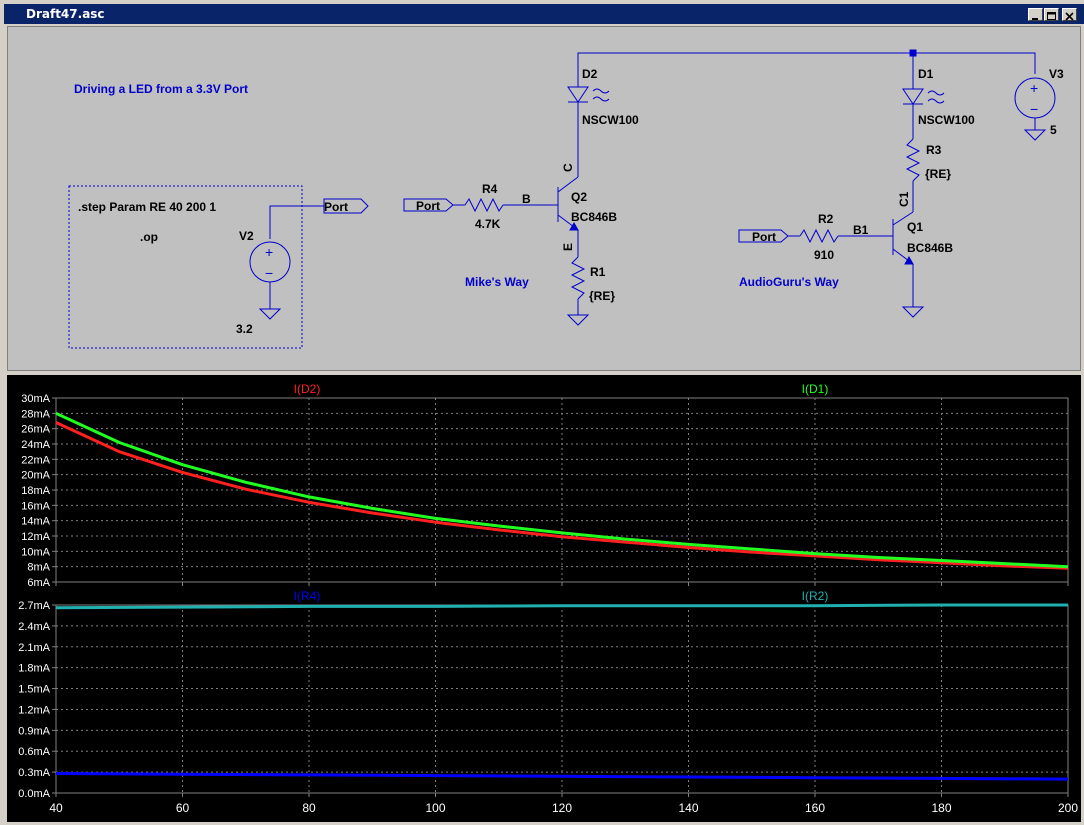  What do you see at coordinates (246, 236) in the screenshot?
I see `v2-name: V2` at bounding box center [246, 236].